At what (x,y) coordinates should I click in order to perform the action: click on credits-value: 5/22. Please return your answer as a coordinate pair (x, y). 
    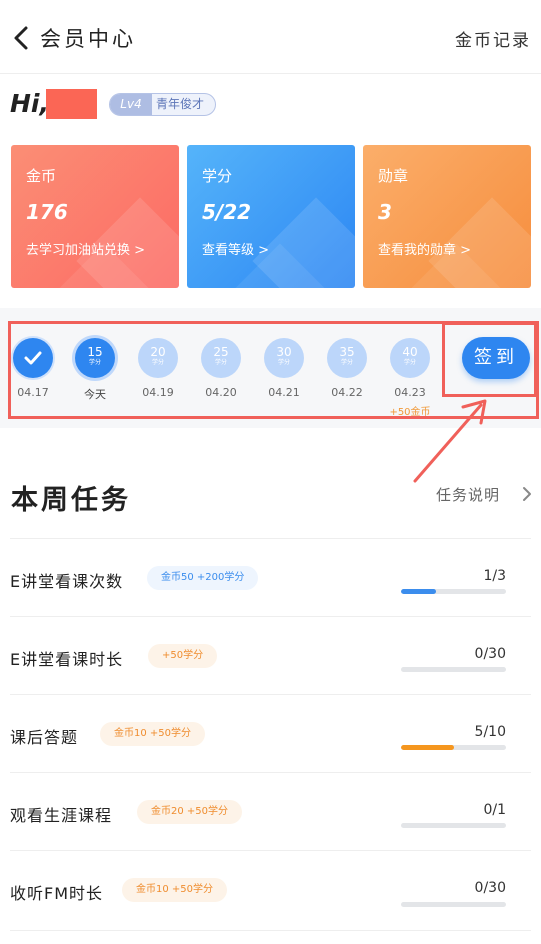
    Looking at the image, I should click on (227, 212).